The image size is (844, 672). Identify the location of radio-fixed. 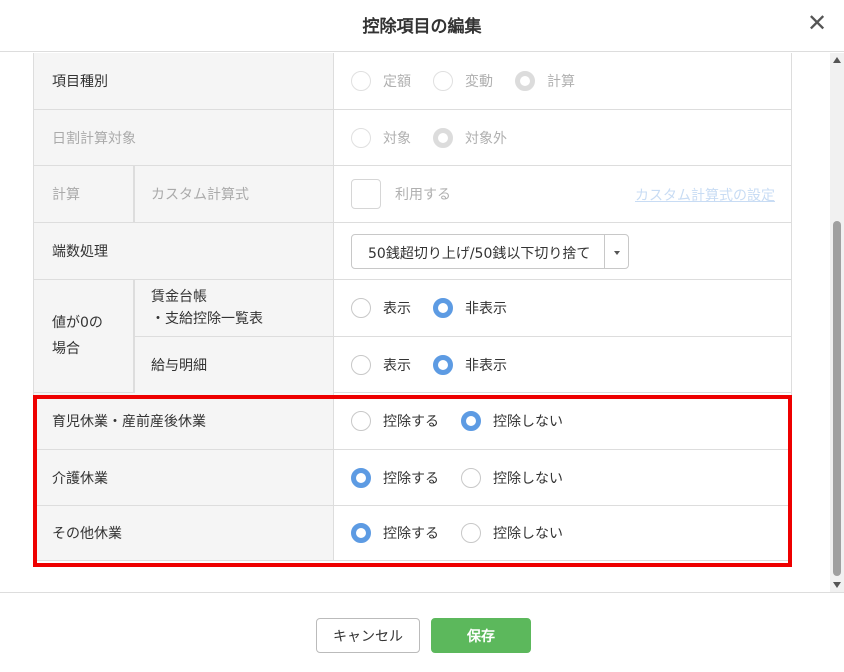
(361, 81).